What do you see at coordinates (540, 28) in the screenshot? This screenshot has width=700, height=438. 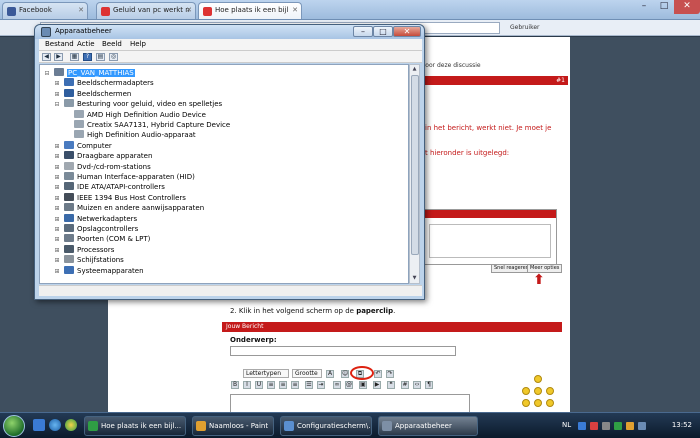 I see `user-menu: Gebruiker` at bounding box center [540, 28].